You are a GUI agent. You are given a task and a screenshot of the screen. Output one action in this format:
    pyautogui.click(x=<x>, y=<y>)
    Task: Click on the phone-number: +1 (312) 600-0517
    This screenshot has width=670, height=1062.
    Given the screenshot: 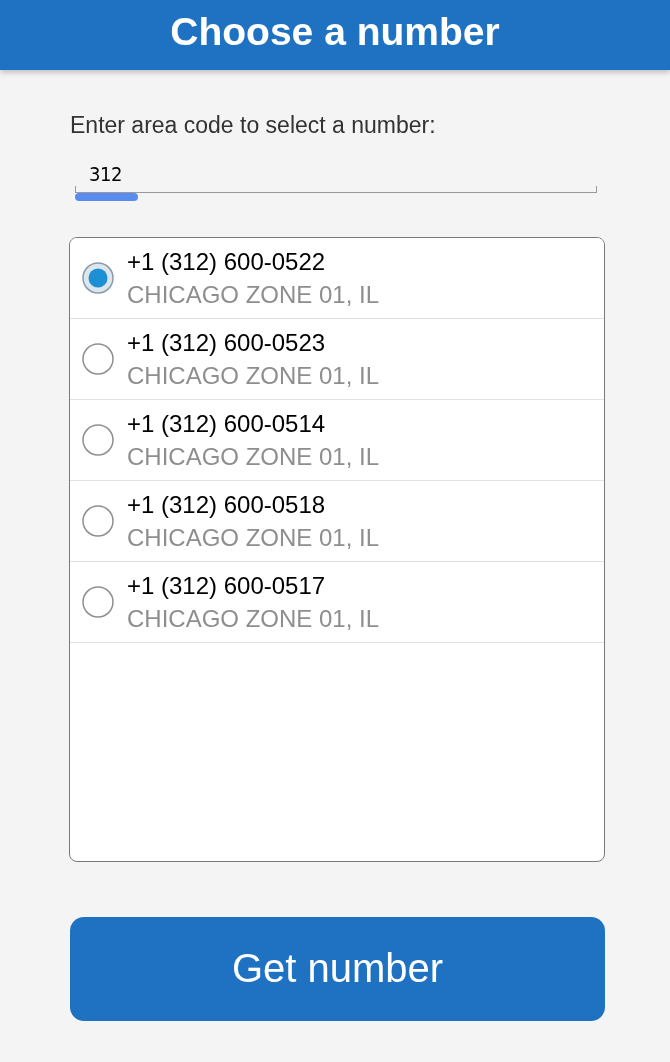 What is the action you would take?
    pyautogui.click(x=226, y=585)
    